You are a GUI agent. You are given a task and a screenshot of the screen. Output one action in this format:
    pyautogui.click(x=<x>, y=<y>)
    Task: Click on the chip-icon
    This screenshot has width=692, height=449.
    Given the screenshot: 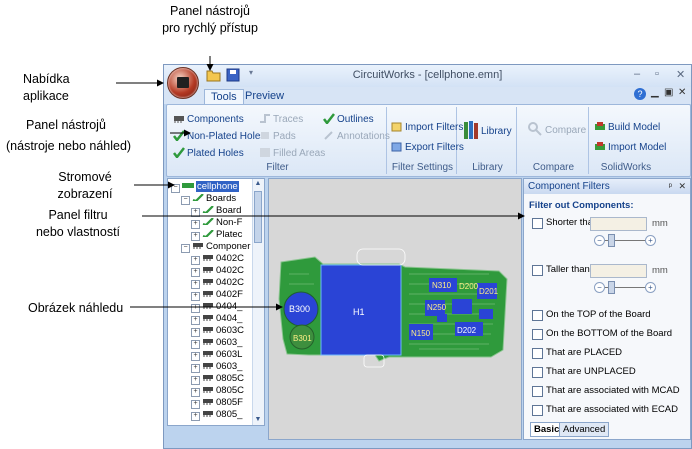 What is the action you would take?
    pyautogui.click(x=183, y=82)
    